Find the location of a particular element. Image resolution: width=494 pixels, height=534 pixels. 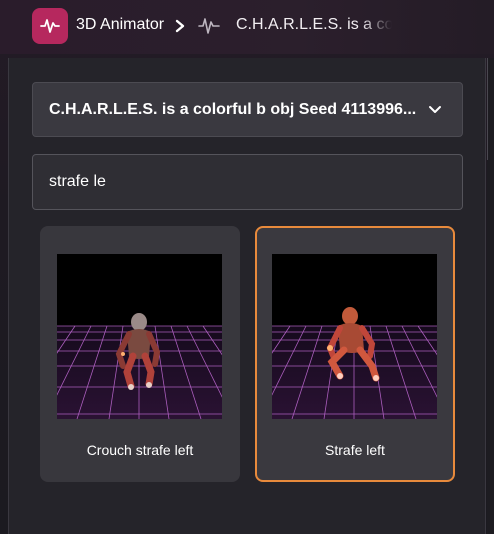

chevron-right-icon is located at coordinates (180, 26).